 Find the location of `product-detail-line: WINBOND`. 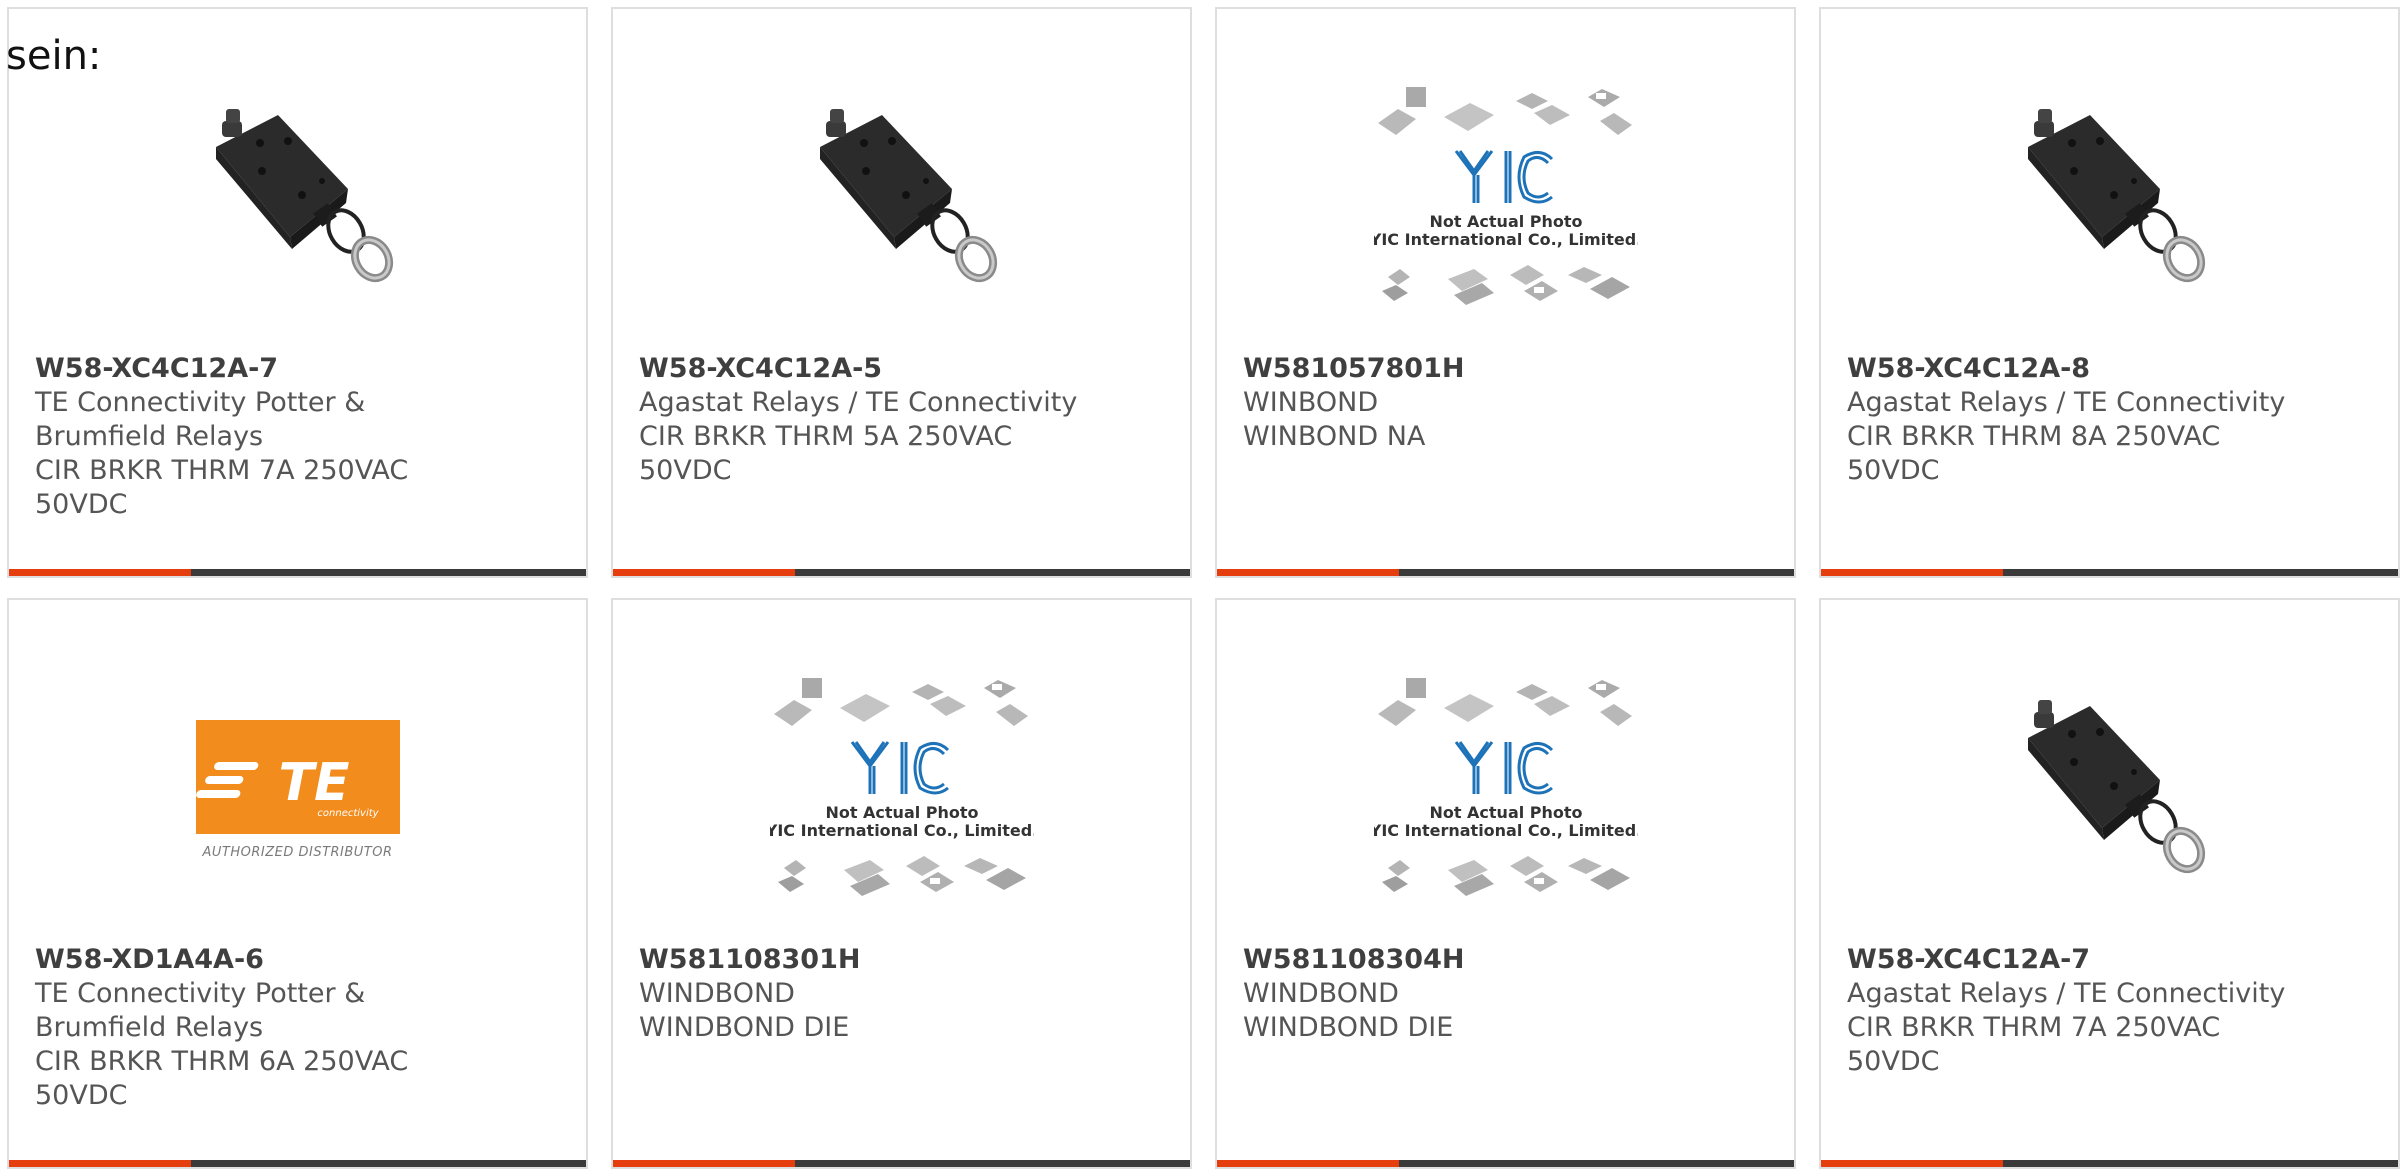

product-detail-line: WINBOND is located at coordinates (1311, 402).